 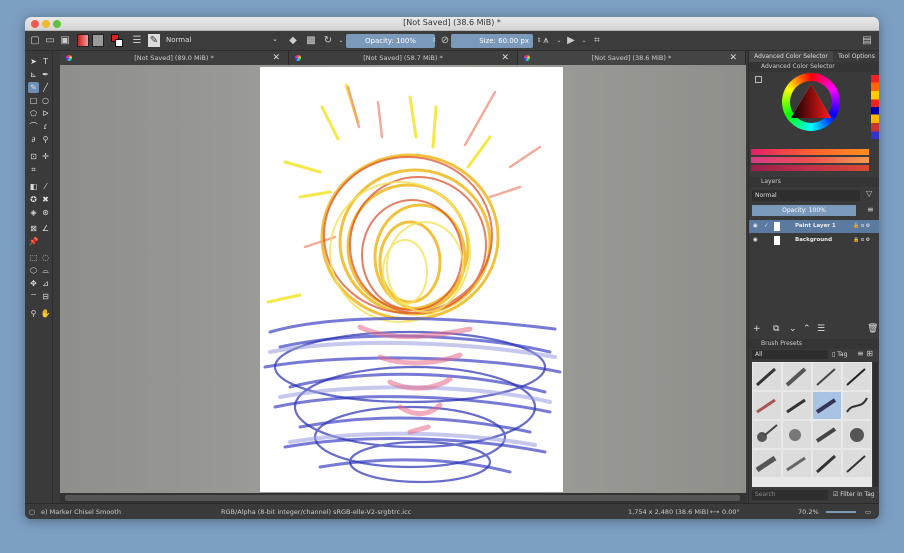 I want to click on checkbox-icon: ✓, so click(x=766, y=226).